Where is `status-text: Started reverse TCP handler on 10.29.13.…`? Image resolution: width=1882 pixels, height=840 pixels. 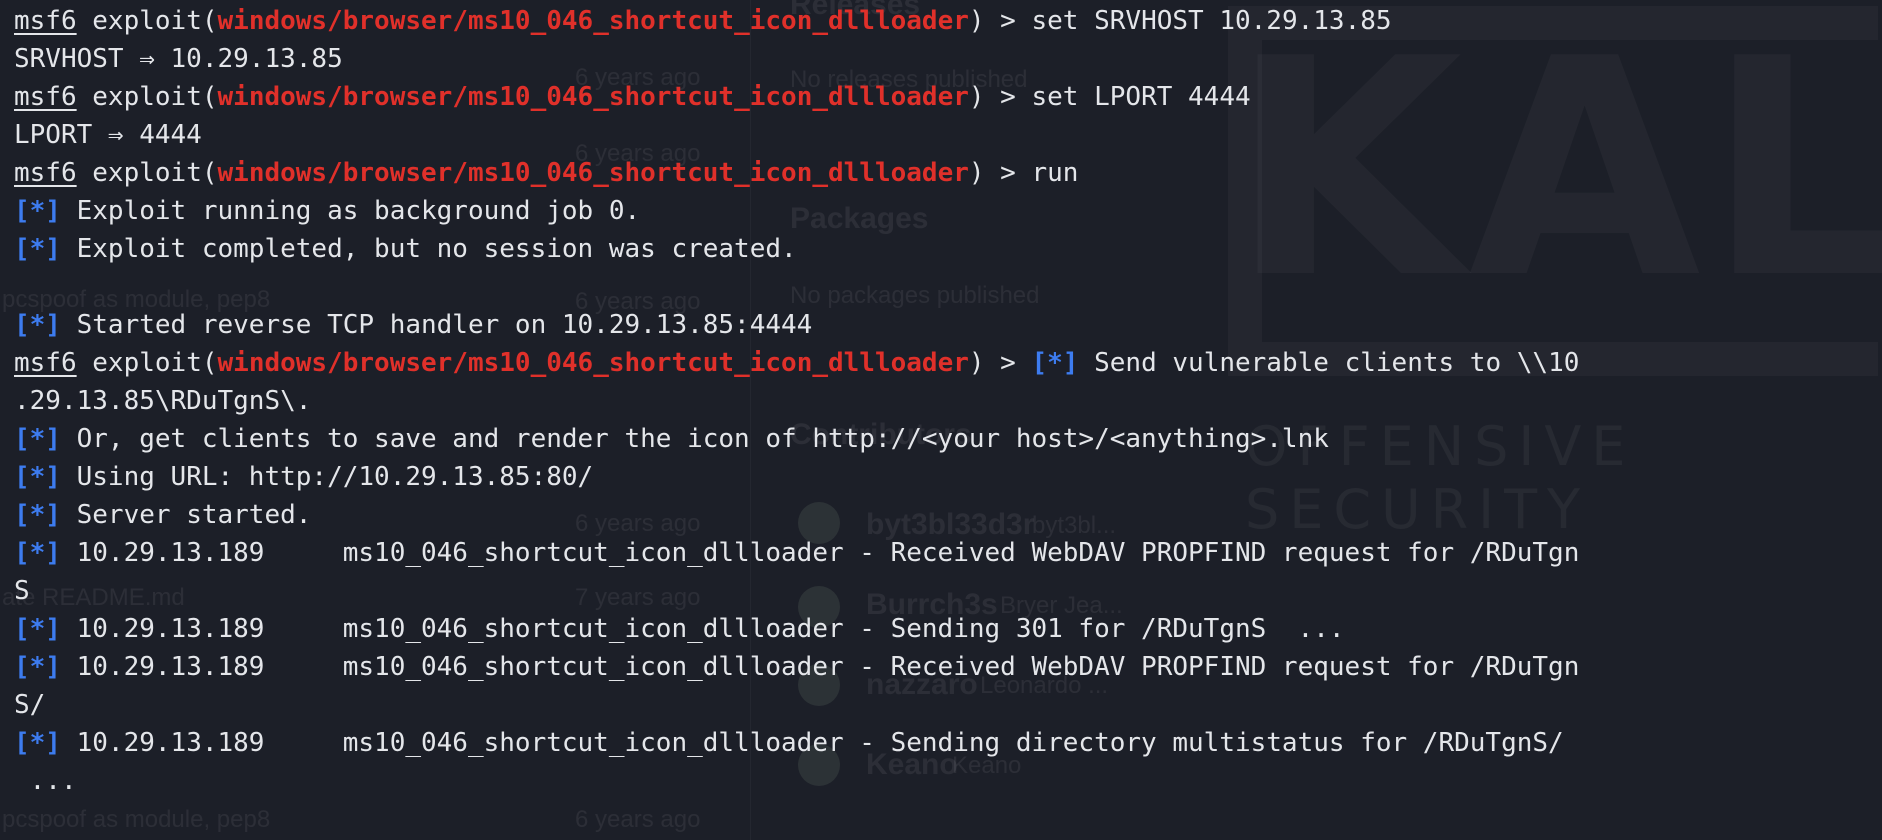
status-text: Started reverse TCP handler on 10.29.13.… is located at coordinates (436, 325).